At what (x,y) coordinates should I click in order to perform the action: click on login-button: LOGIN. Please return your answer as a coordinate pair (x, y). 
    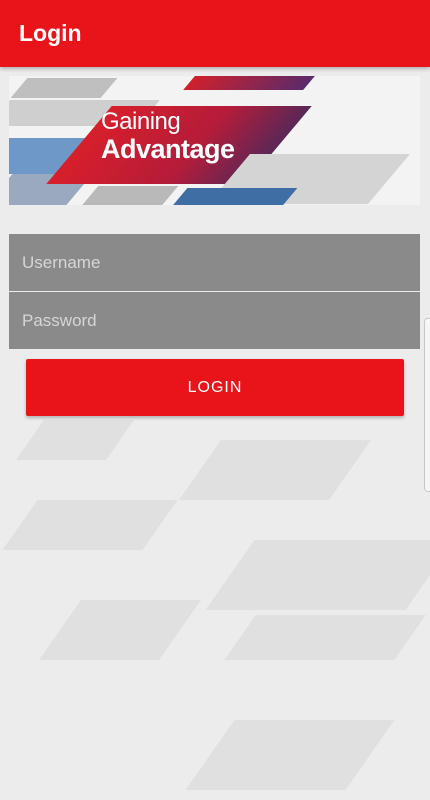
    Looking at the image, I should click on (215, 387).